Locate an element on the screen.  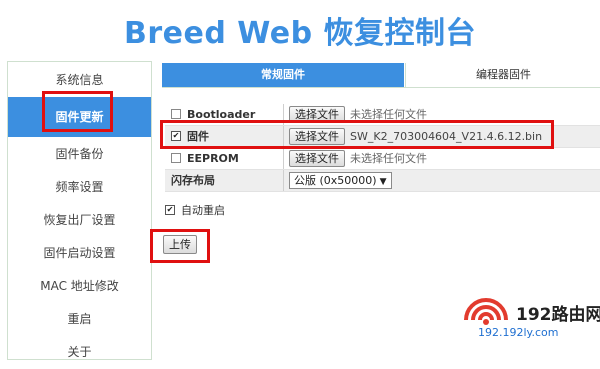
watermark-site: 192.192ly.com is located at coordinates (518, 332).